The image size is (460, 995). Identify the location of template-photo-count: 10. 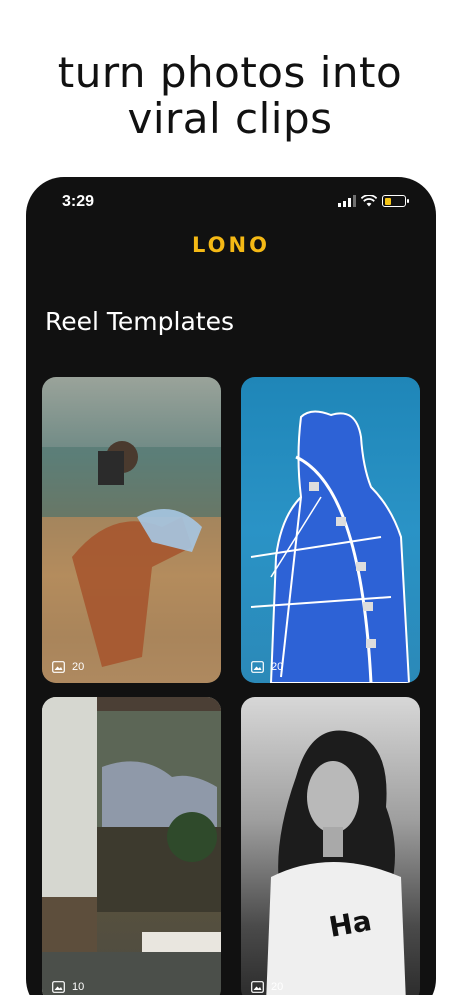
(78, 987).